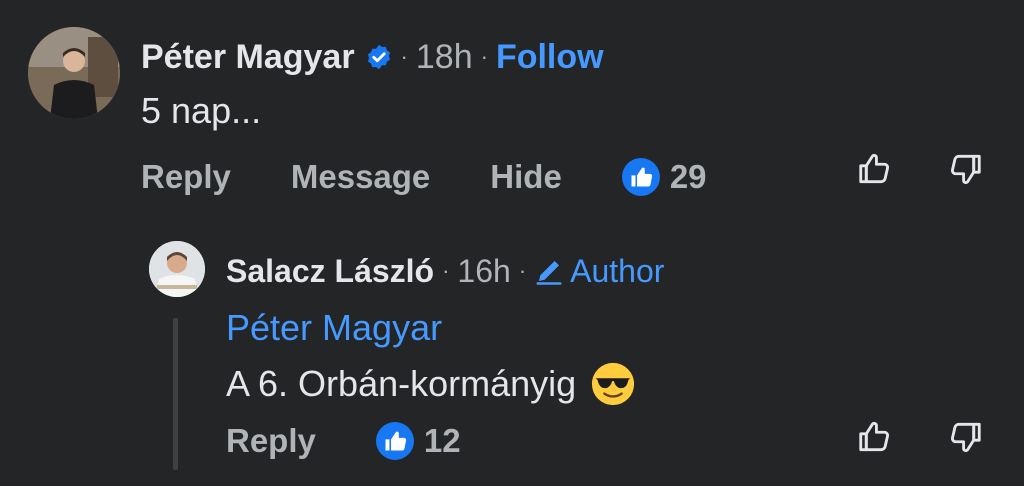  I want to click on reply-author-name: Salacz László, so click(330, 271).